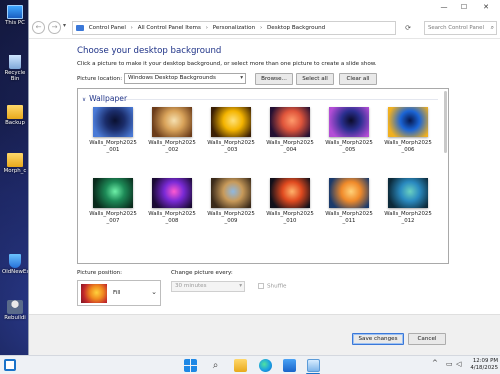 Image resolution: width=500 pixels, height=374 pixels. Describe the element at coordinates (107, 28) in the screenshot. I see `breadcrumb-item-control-panel: Control Panel` at that location.